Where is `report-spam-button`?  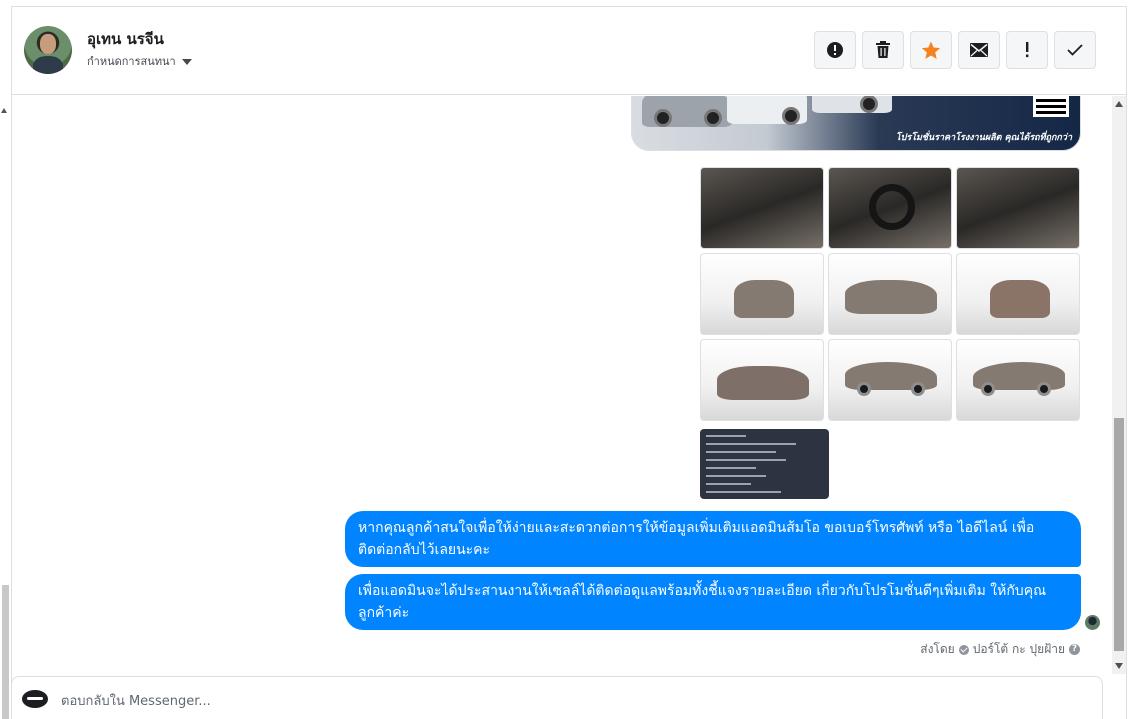 report-spam-button is located at coordinates (835, 50).